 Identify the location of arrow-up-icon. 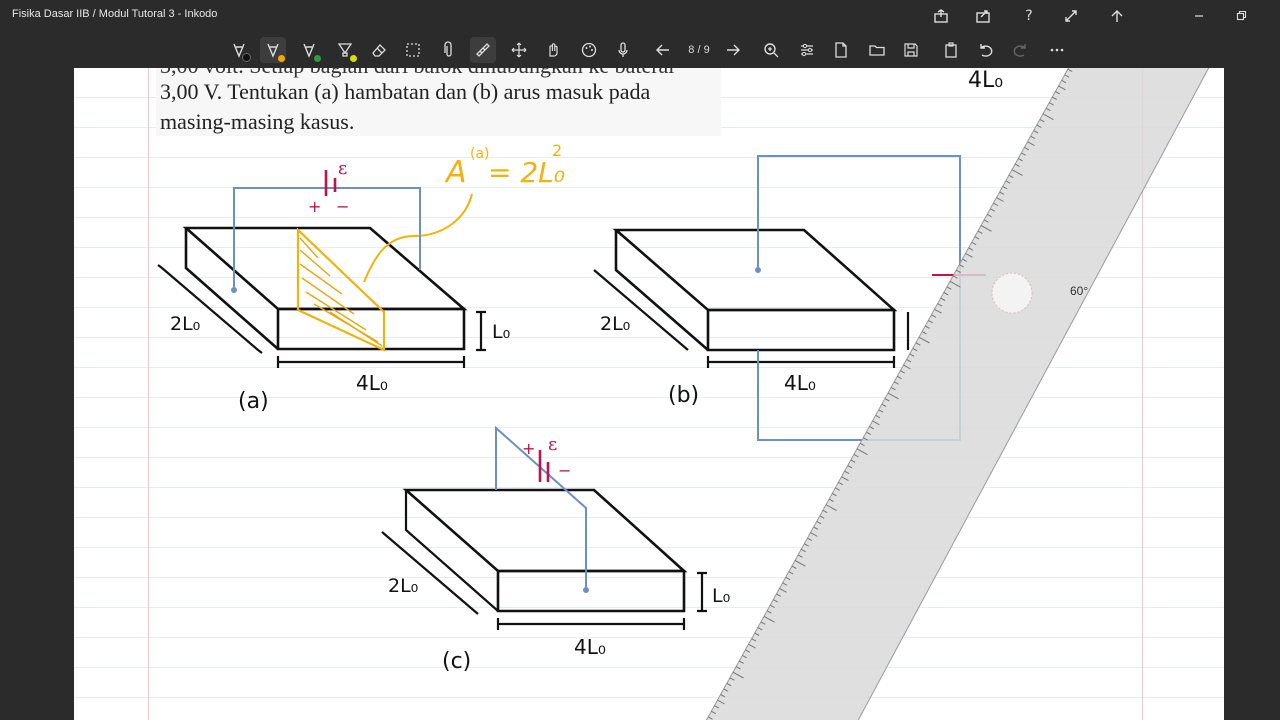
(1117, 16).